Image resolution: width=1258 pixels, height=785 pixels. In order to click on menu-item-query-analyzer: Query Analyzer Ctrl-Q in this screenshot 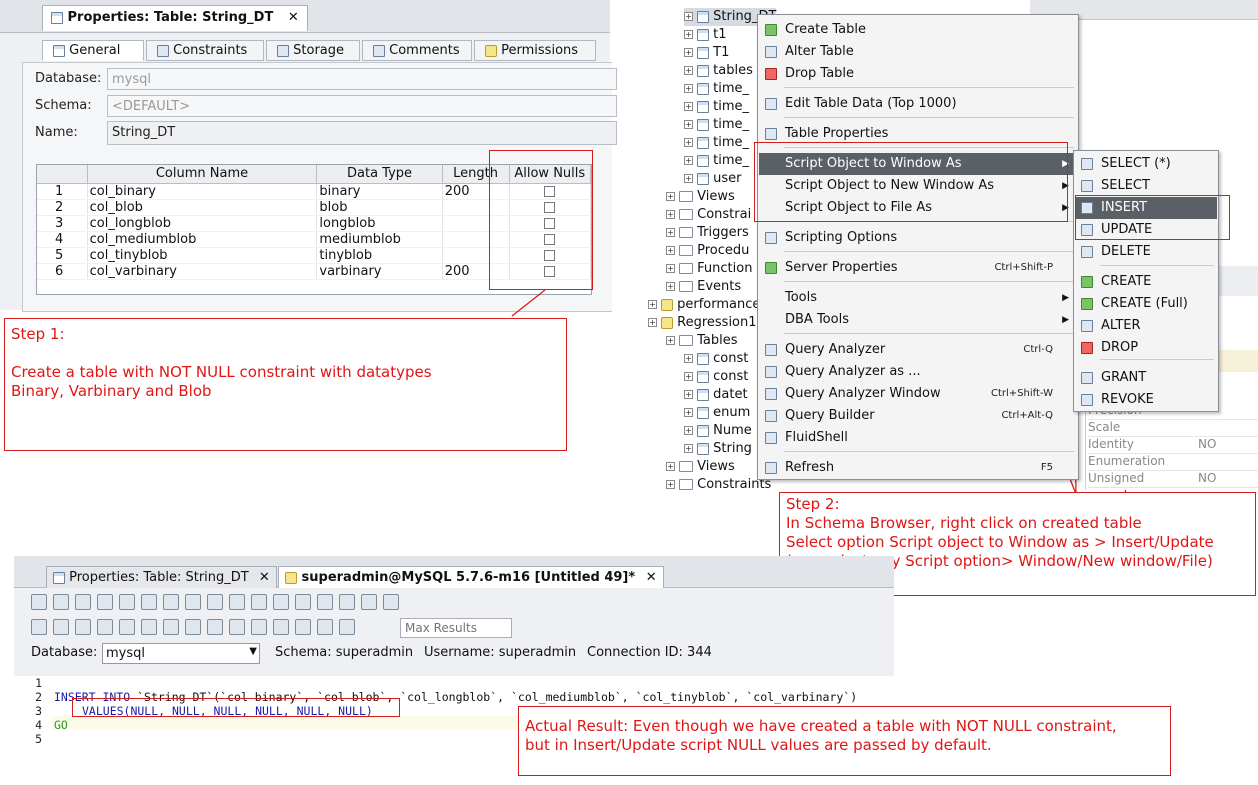, I will do `click(918, 350)`.